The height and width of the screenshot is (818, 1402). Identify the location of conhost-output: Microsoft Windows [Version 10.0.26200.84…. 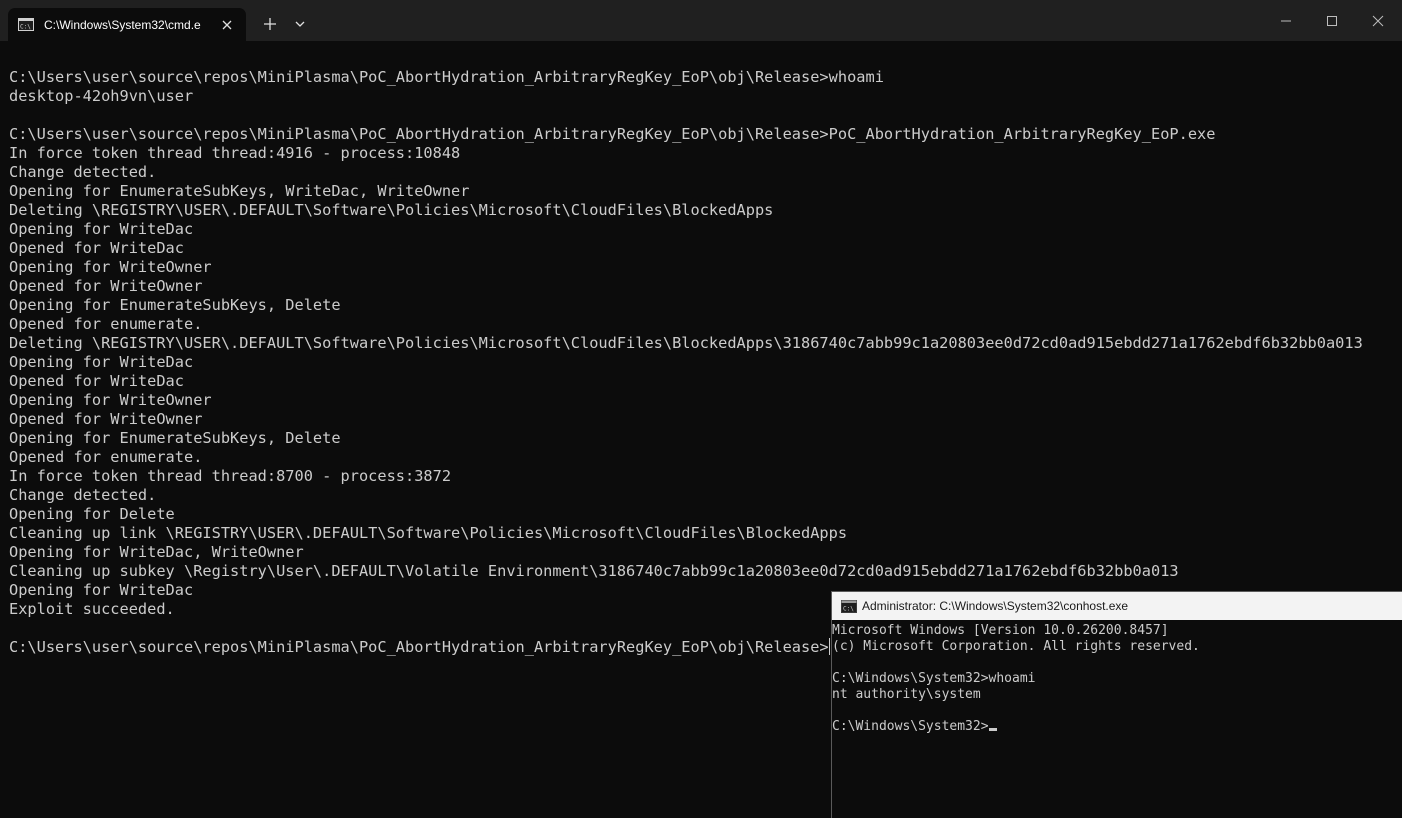
(1116, 679).